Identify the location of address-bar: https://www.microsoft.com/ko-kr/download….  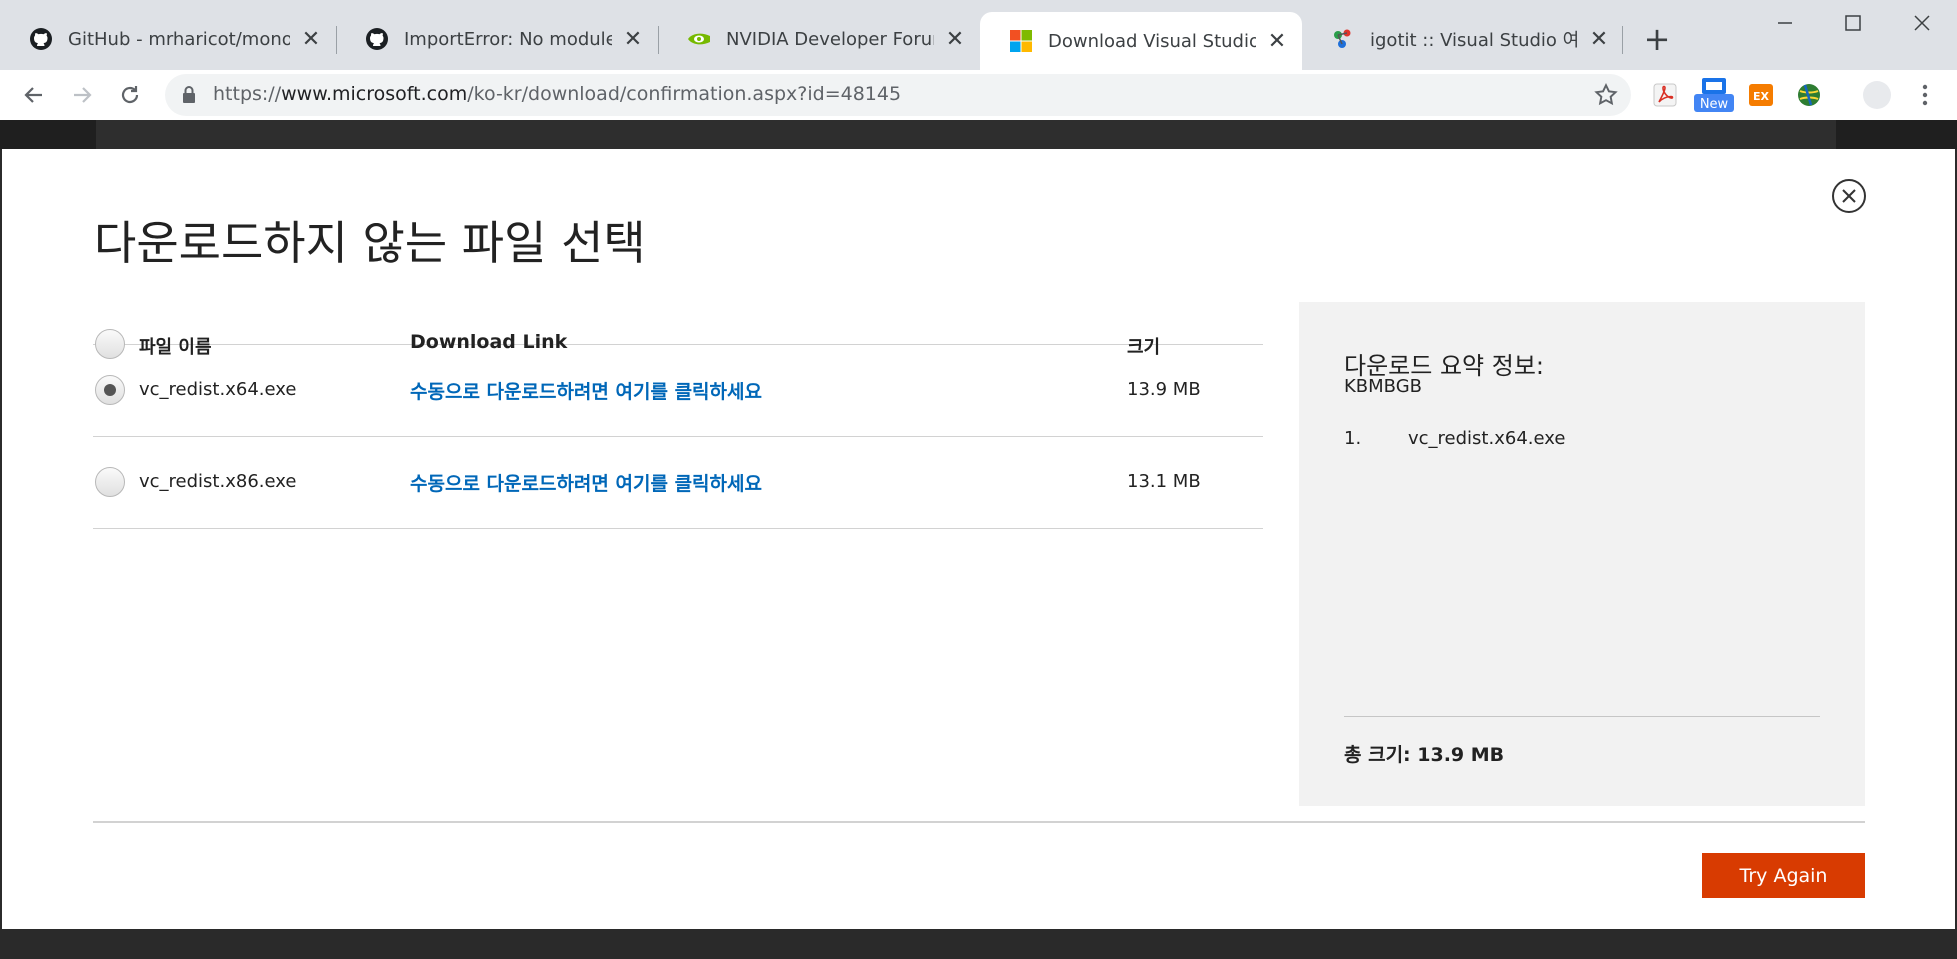
(898, 95).